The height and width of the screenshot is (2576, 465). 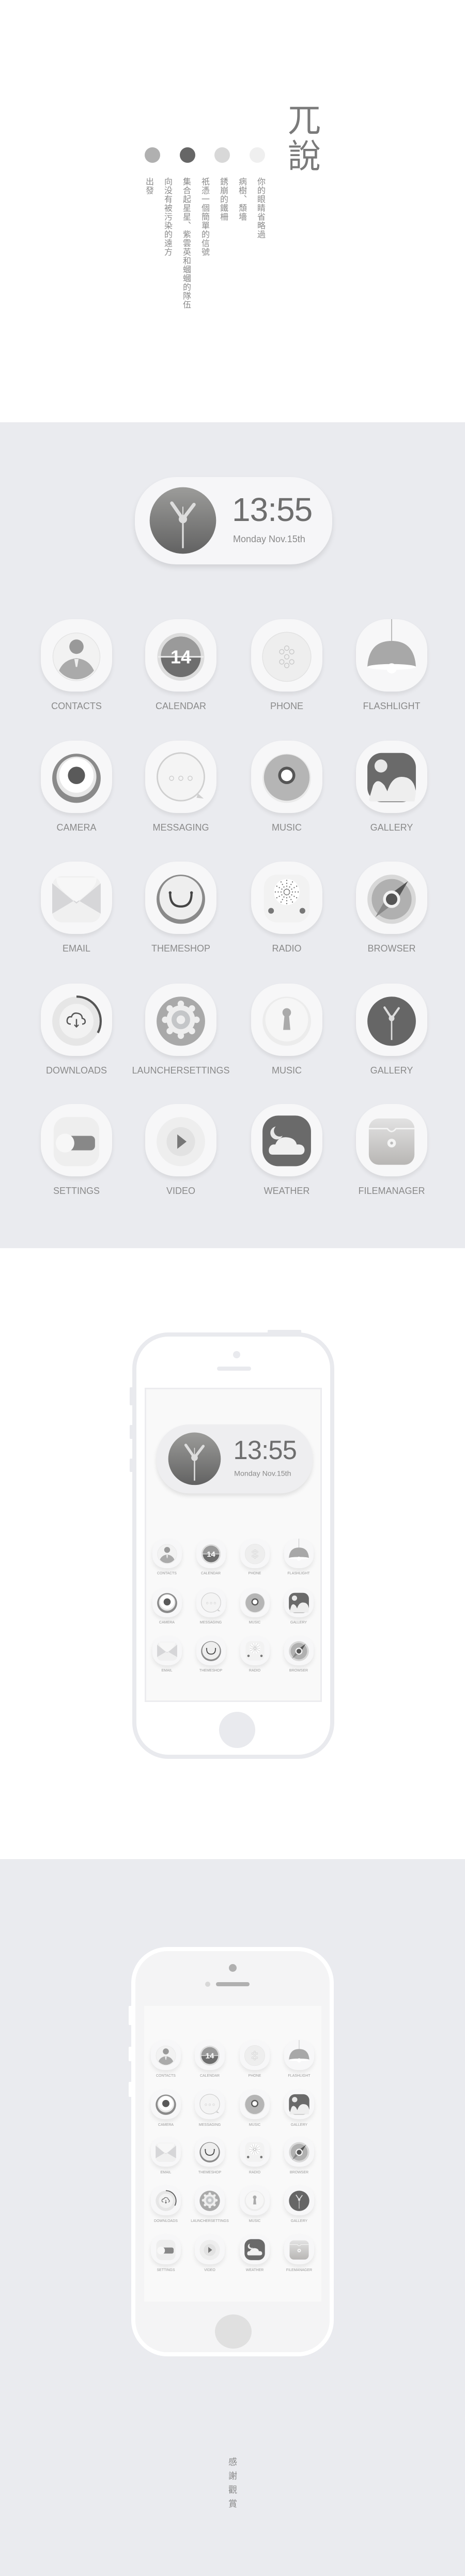 What do you see at coordinates (255, 1573) in the screenshot?
I see `app-label: PHONE` at bounding box center [255, 1573].